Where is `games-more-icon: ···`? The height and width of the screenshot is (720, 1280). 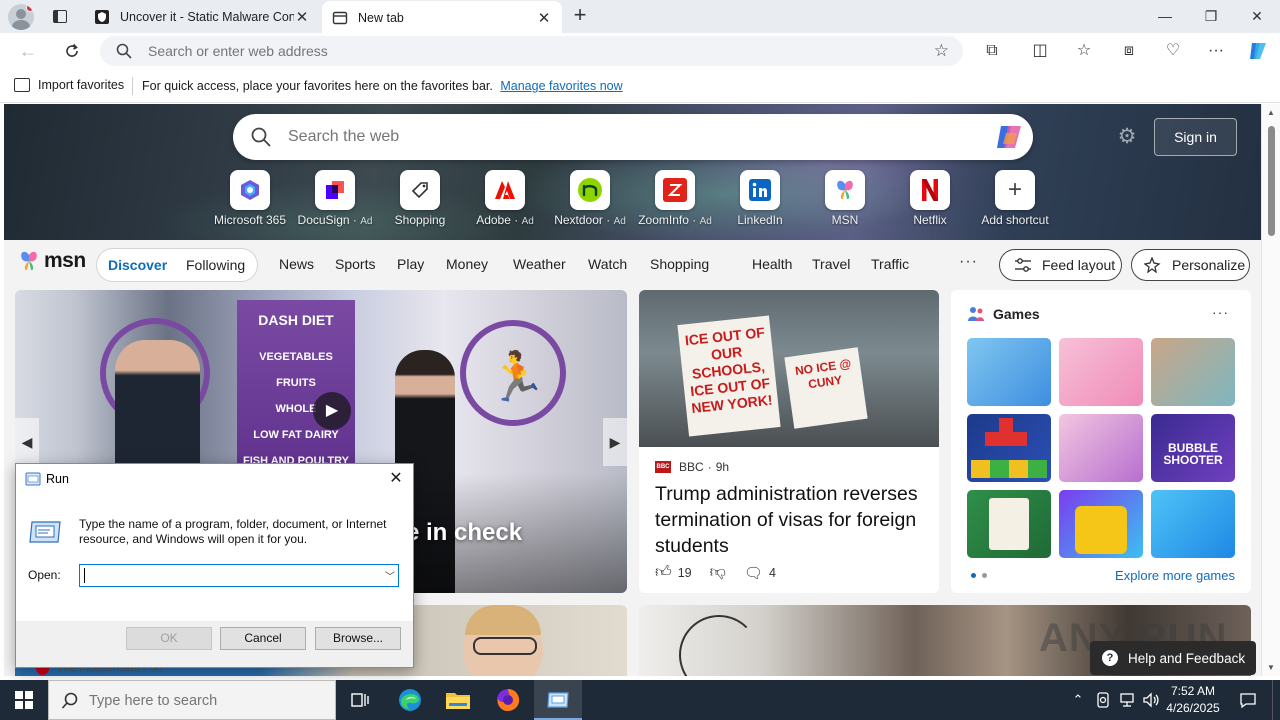 games-more-icon: ··· is located at coordinates (1220, 312).